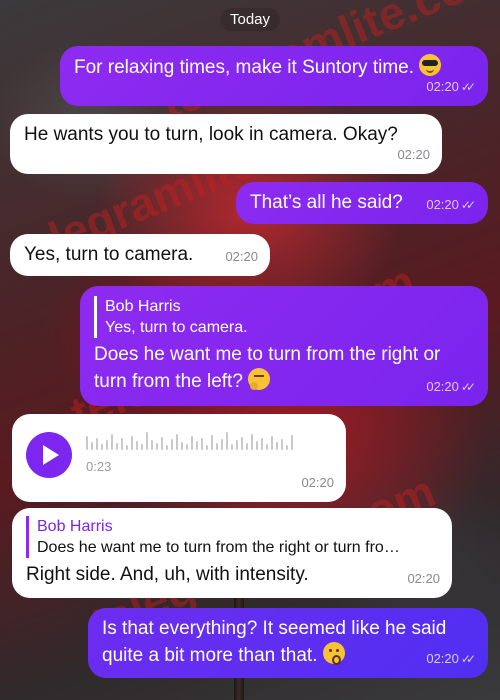 This screenshot has height=700, width=500. Describe the element at coordinates (49, 455) in the screenshot. I see `play-button` at that location.